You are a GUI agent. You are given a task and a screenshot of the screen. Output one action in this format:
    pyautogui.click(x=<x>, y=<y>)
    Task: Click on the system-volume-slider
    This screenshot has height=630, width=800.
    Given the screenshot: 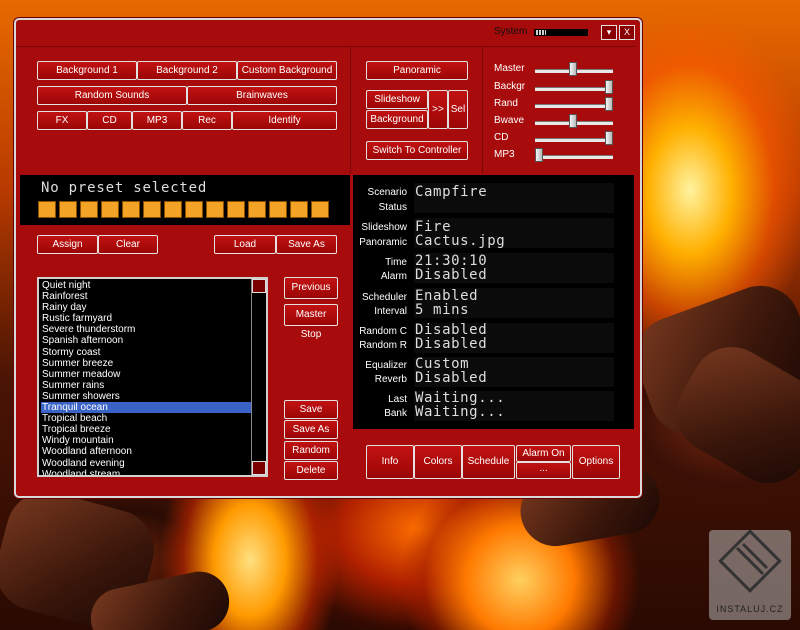 What is the action you would take?
    pyautogui.click(x=561, y=32)
    